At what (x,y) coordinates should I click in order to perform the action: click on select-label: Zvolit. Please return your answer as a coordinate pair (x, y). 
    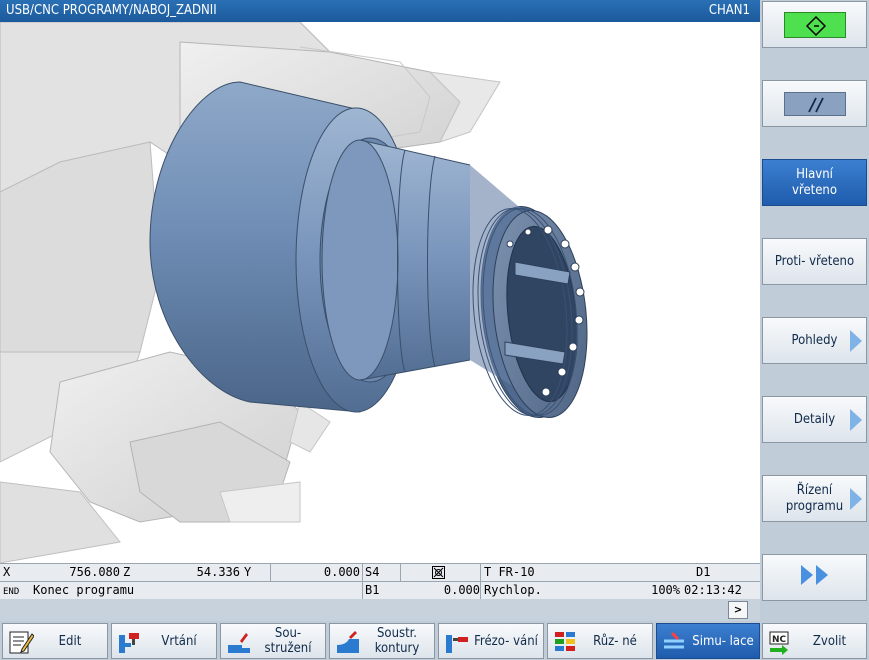
    Looking at the image, I should click on (829, 641).